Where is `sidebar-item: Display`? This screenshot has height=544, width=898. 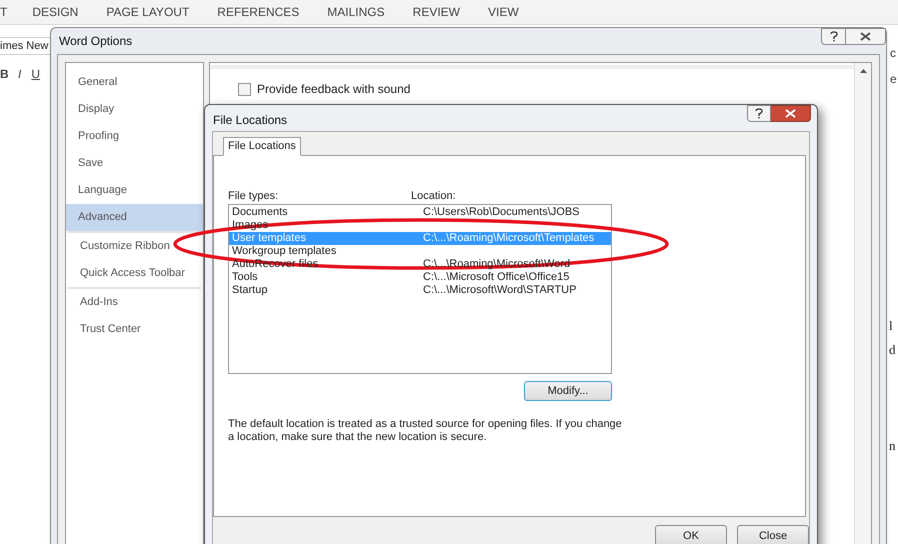 sidebar-item: Display is located at coordinates (134, 109).